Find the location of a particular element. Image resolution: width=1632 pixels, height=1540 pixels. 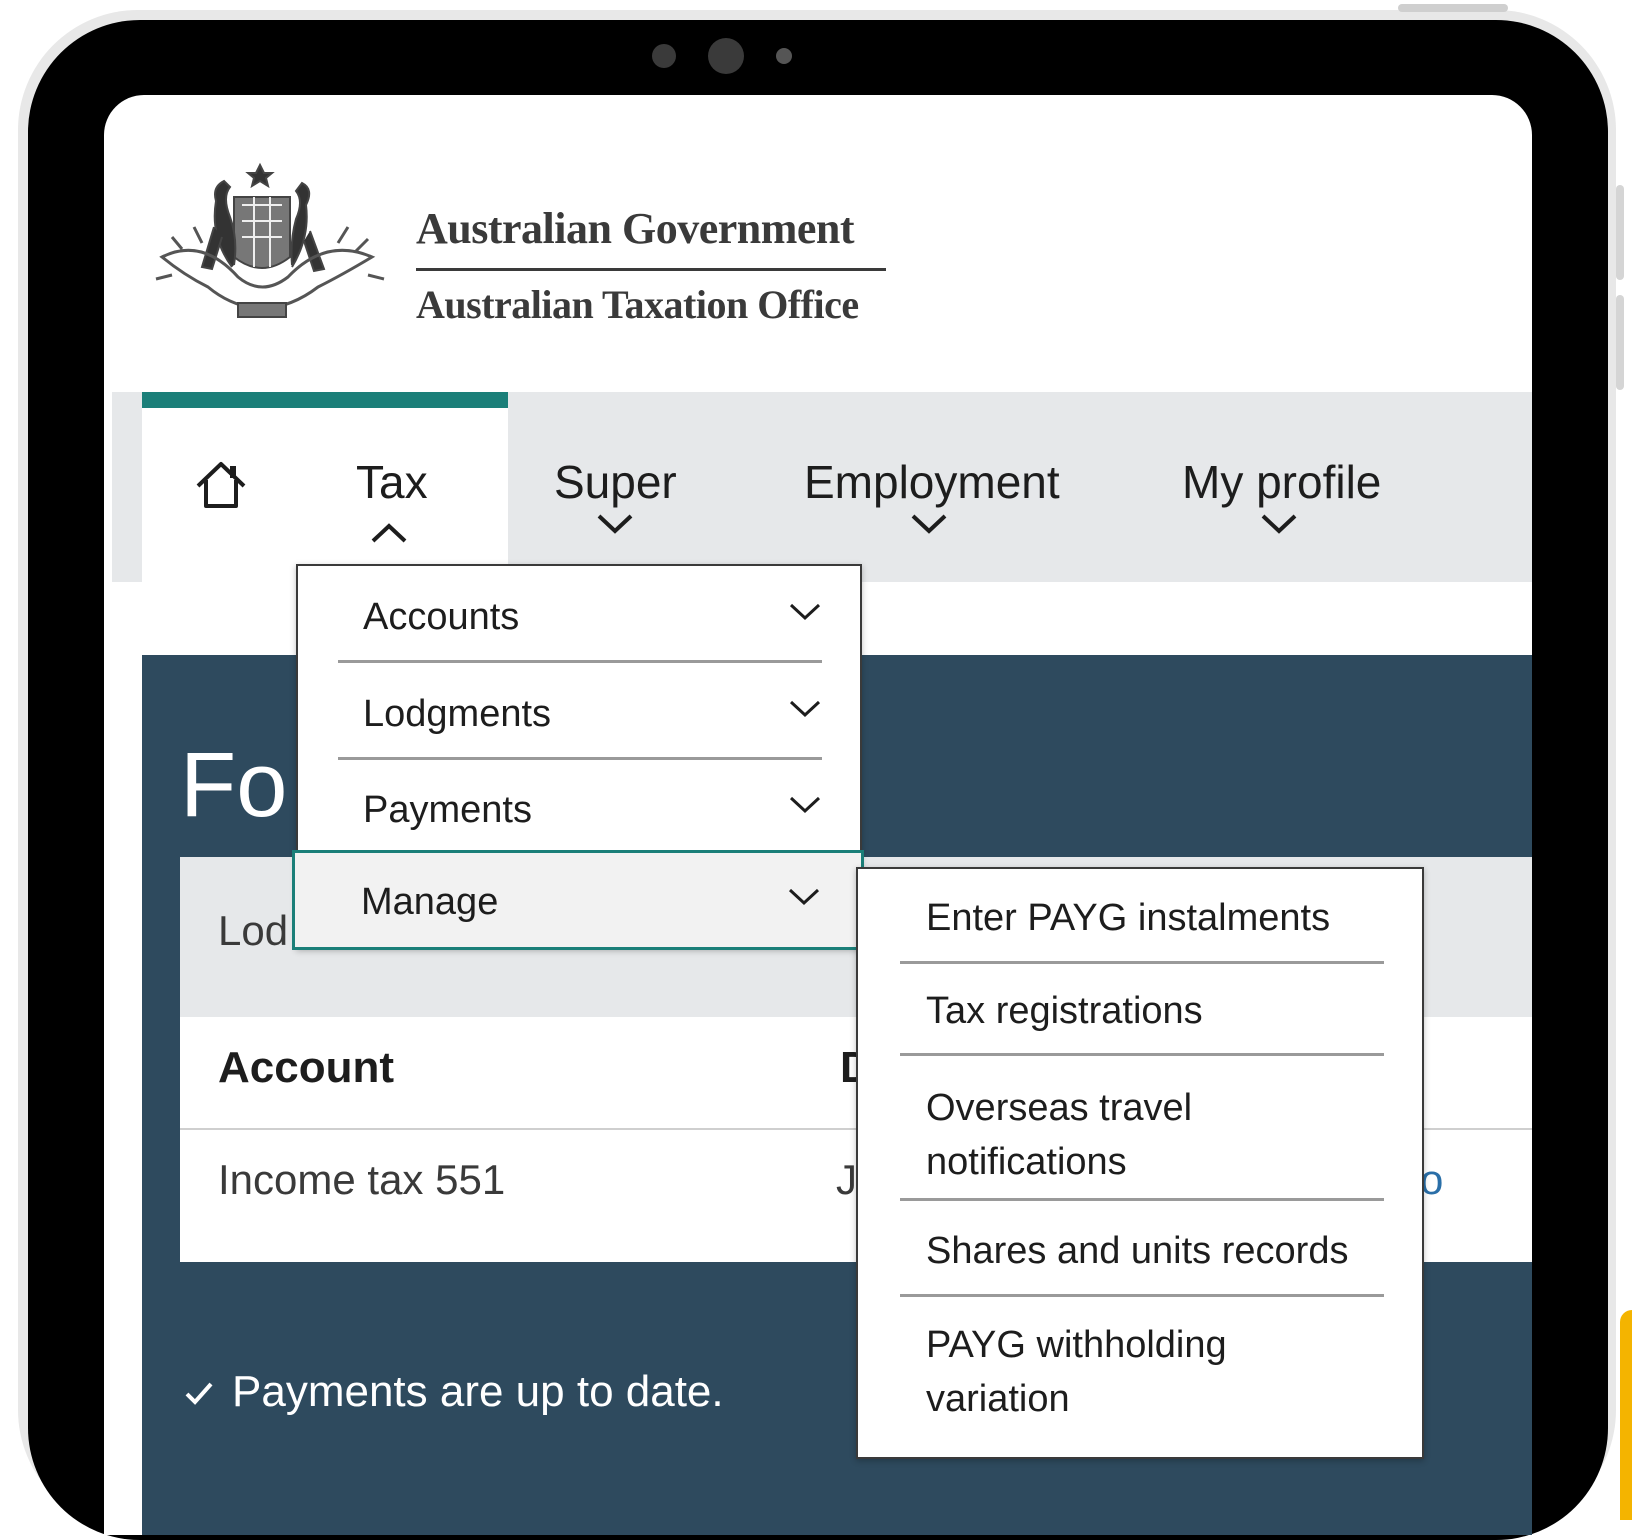

panel-title: Fo is located at coordinates (234, 785).